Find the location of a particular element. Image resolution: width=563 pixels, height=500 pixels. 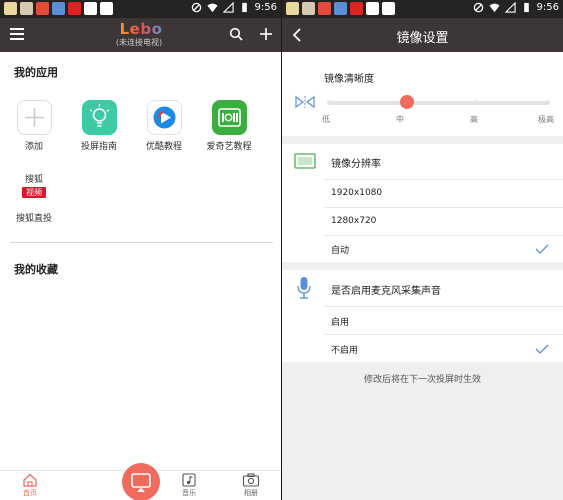

app-label: 优酷教程 is located at coordinates (163, 147).